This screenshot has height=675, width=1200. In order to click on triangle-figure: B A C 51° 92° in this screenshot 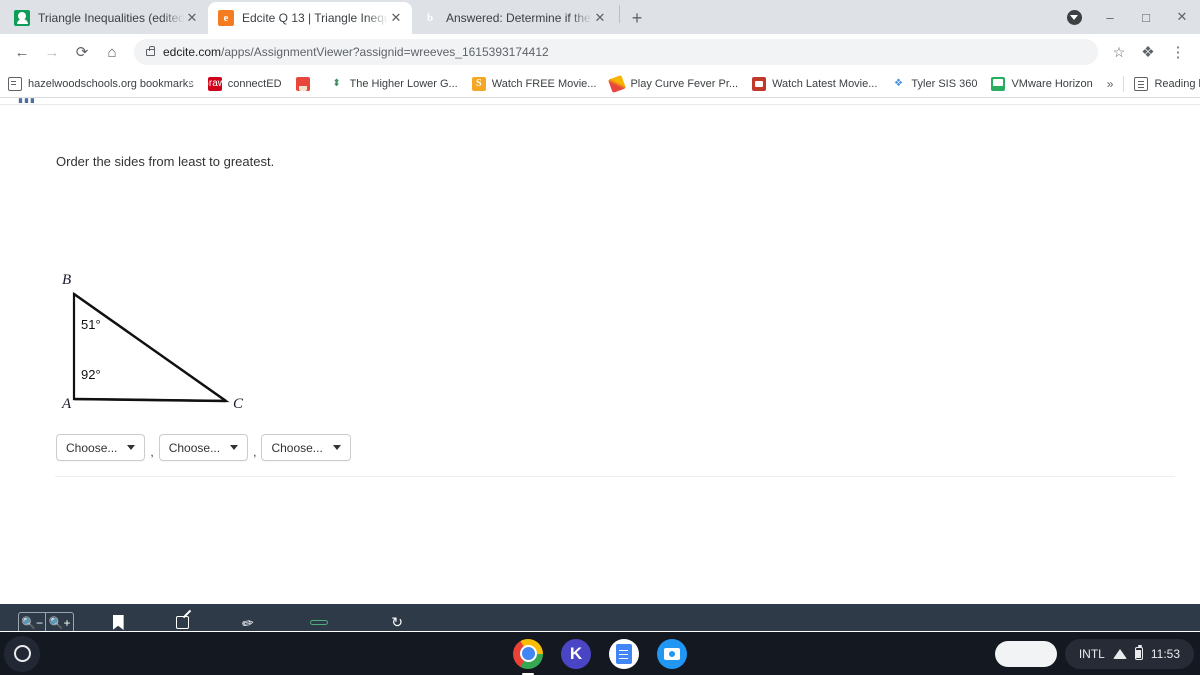, I will do `click(186, 301)`.